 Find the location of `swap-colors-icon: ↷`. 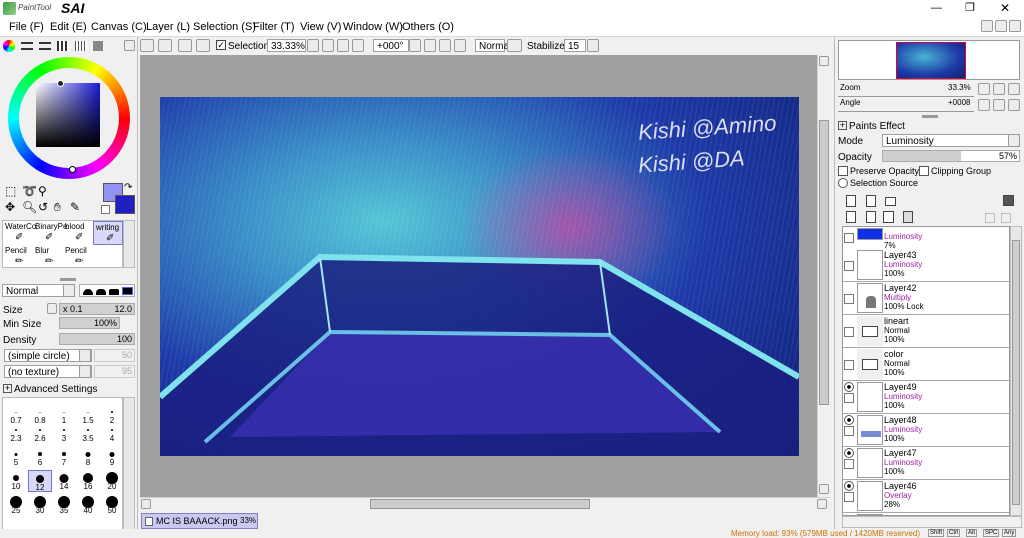

swap-colors-icon: ↷ is located at coordinates (128, 187).